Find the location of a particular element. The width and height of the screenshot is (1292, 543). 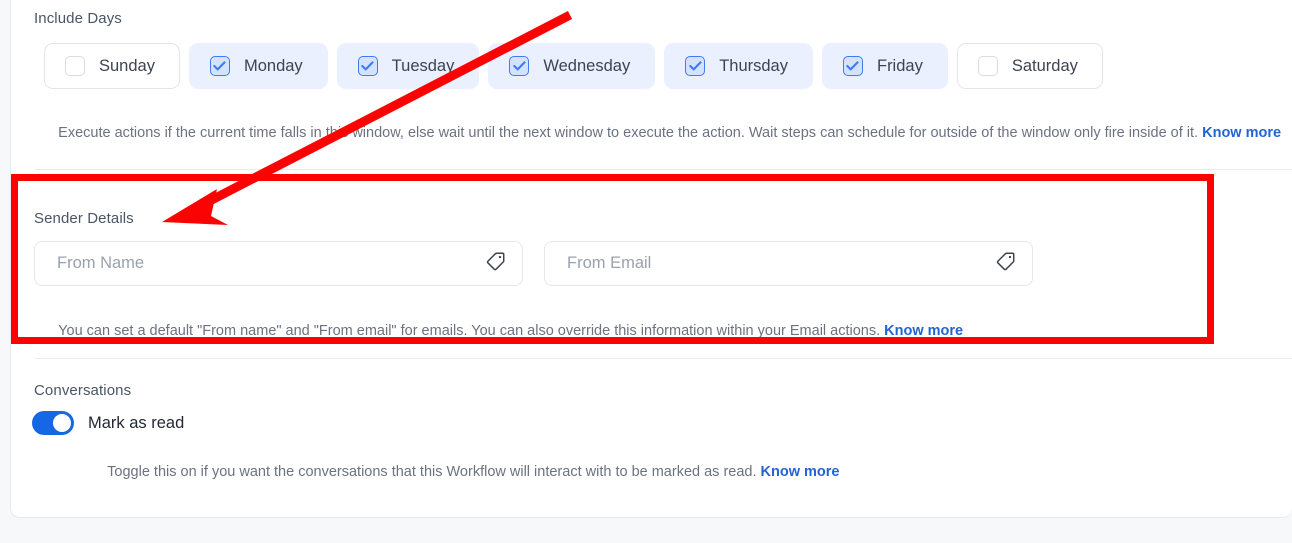

from-email-field is located at coordinates (788, 263).